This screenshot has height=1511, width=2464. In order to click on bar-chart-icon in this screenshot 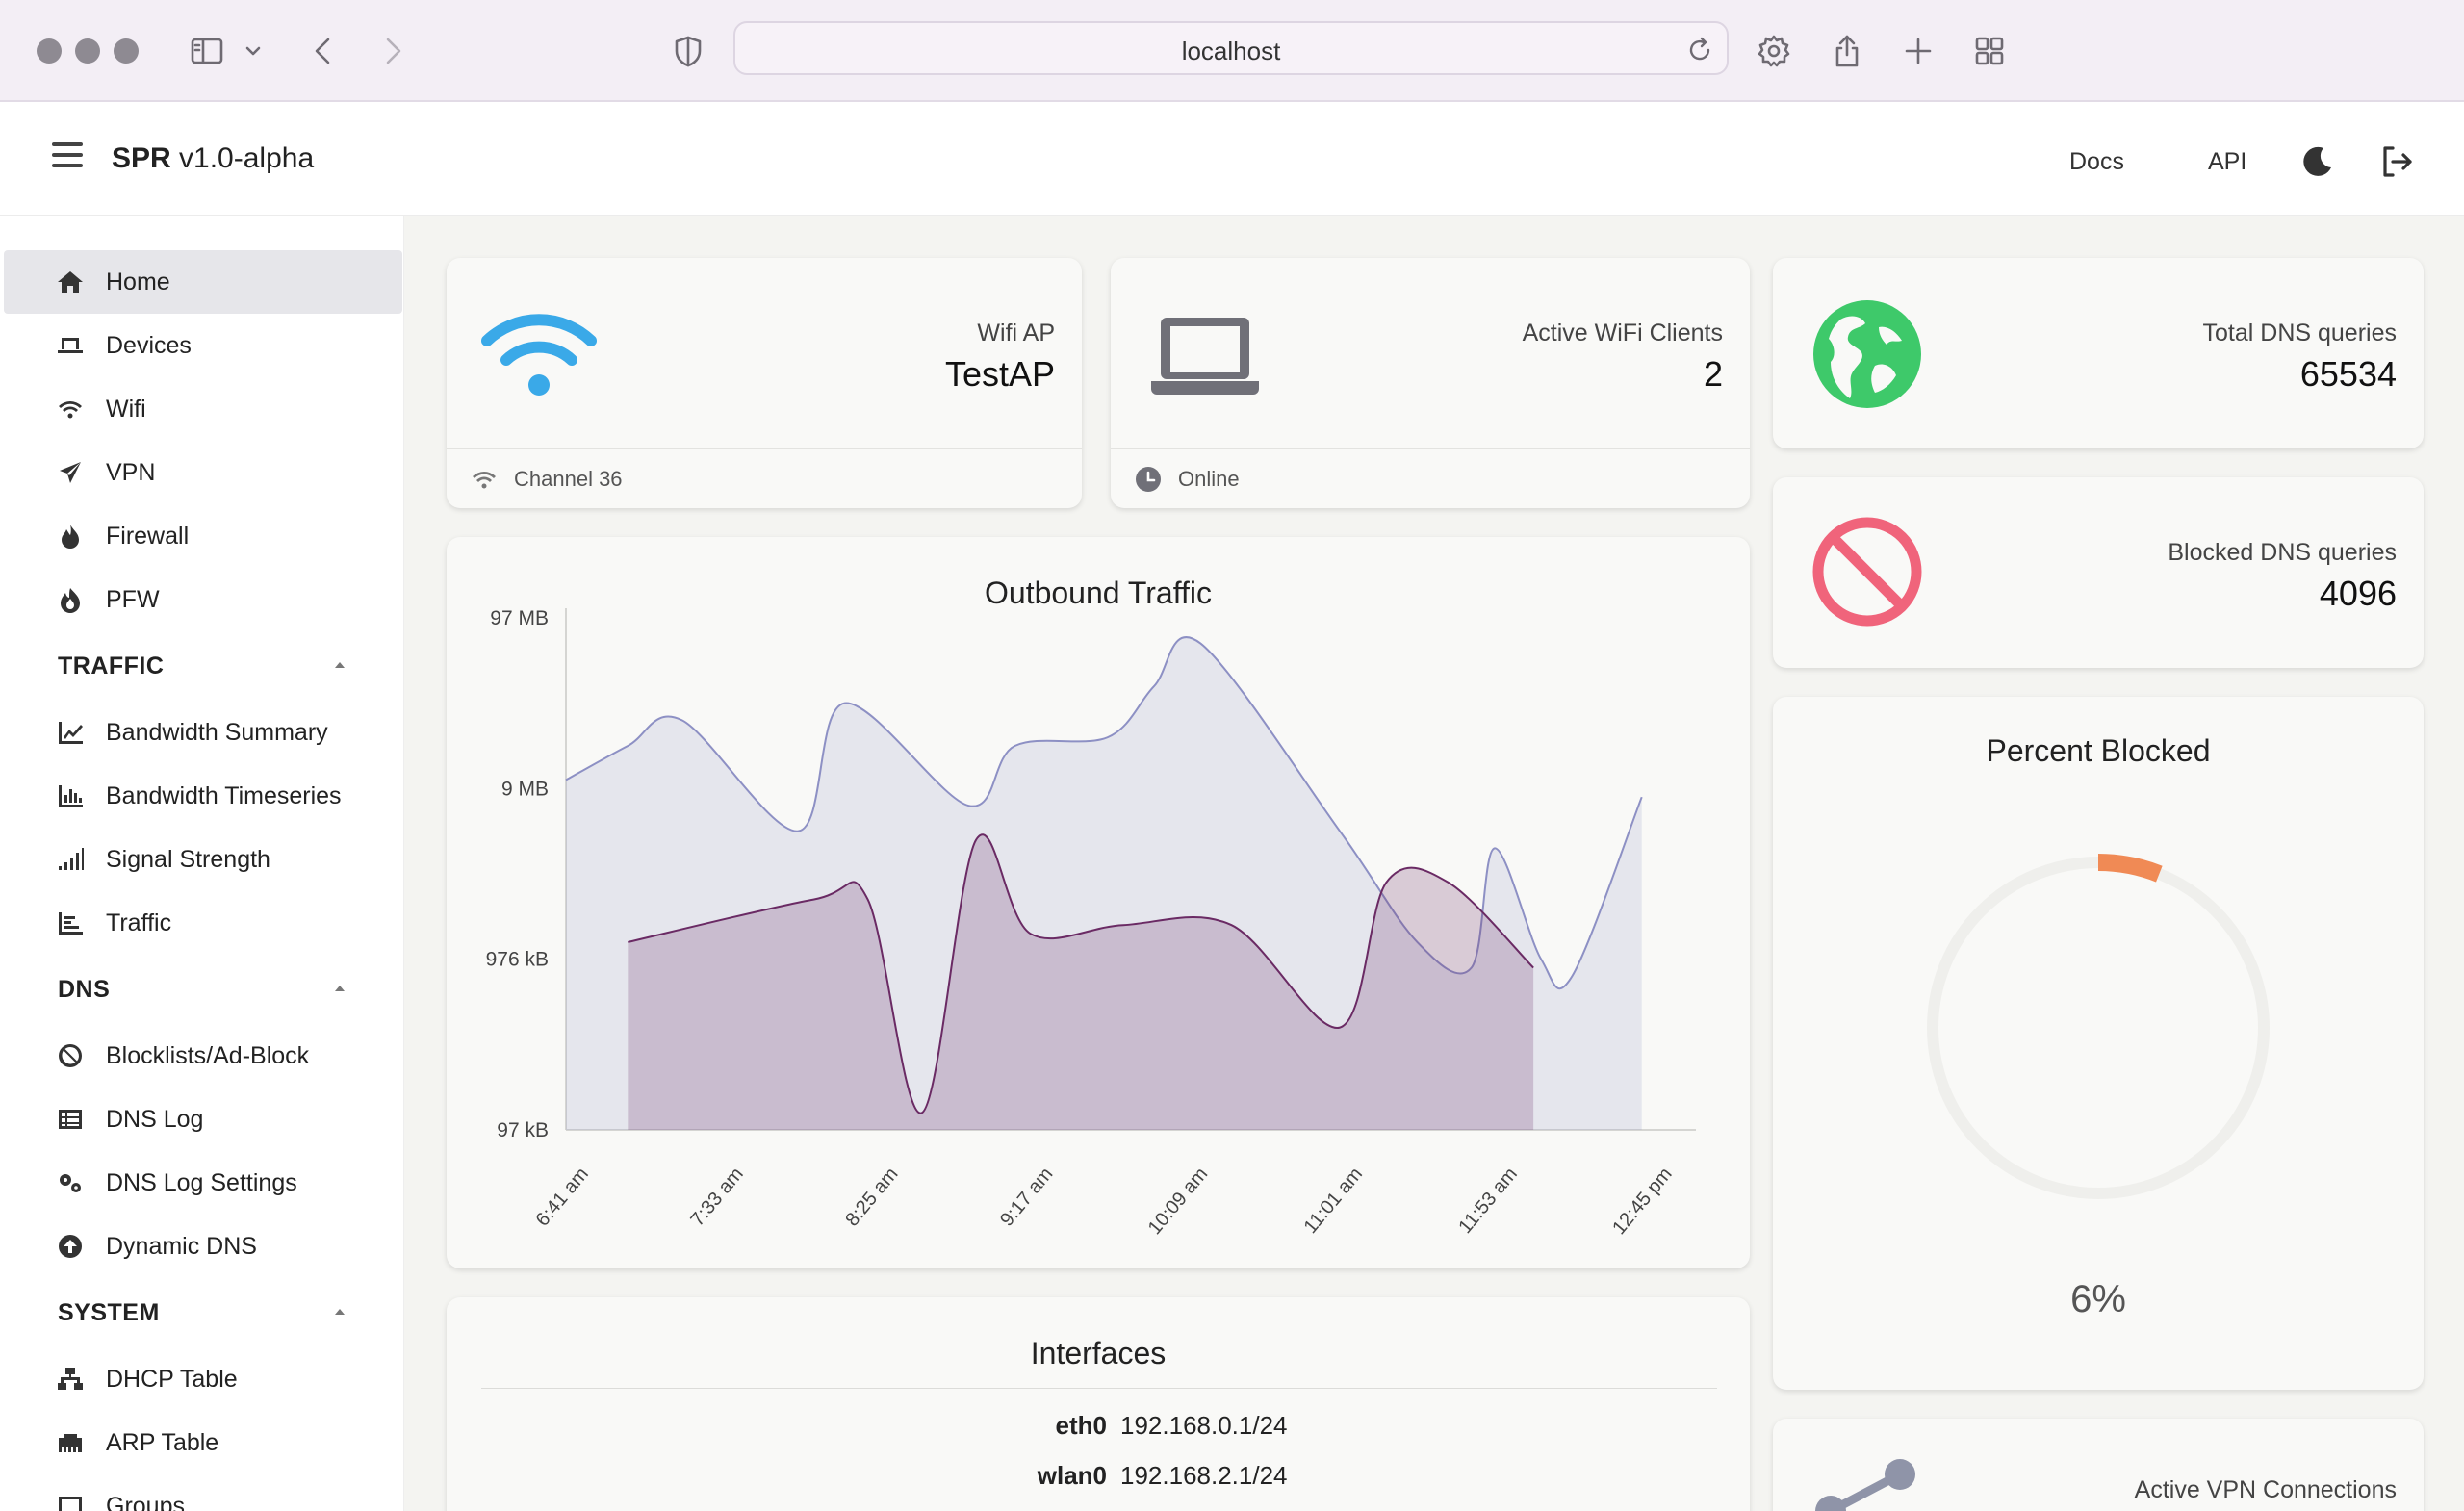, I will do `click(70, 796)`.